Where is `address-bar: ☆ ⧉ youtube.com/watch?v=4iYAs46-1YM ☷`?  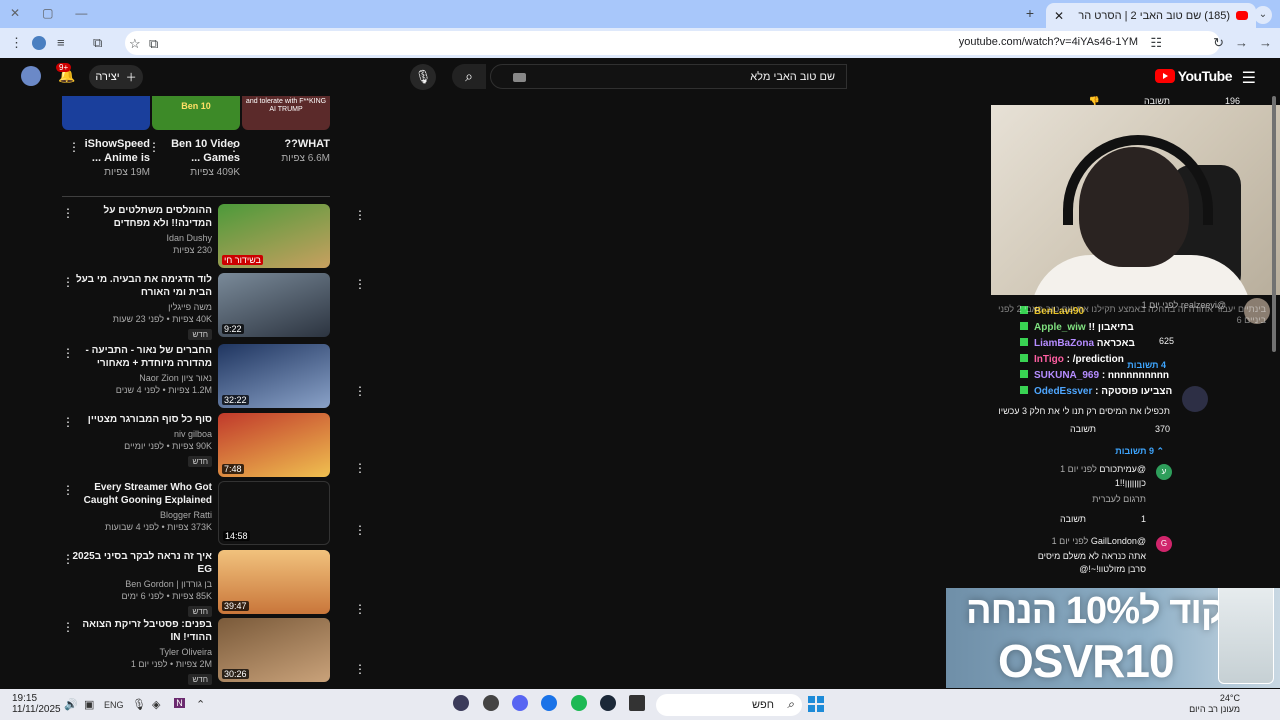 address-bar: ☆ ⧉ youtube.com/watch?v=4iYAs46-1YM ☷ is located at coordinates (672, 43).